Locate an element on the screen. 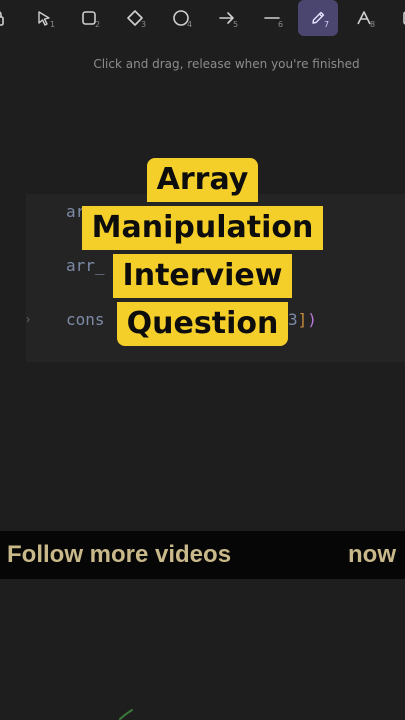  tool-shortcut-number: 3 is located at coordinates (144, 24).